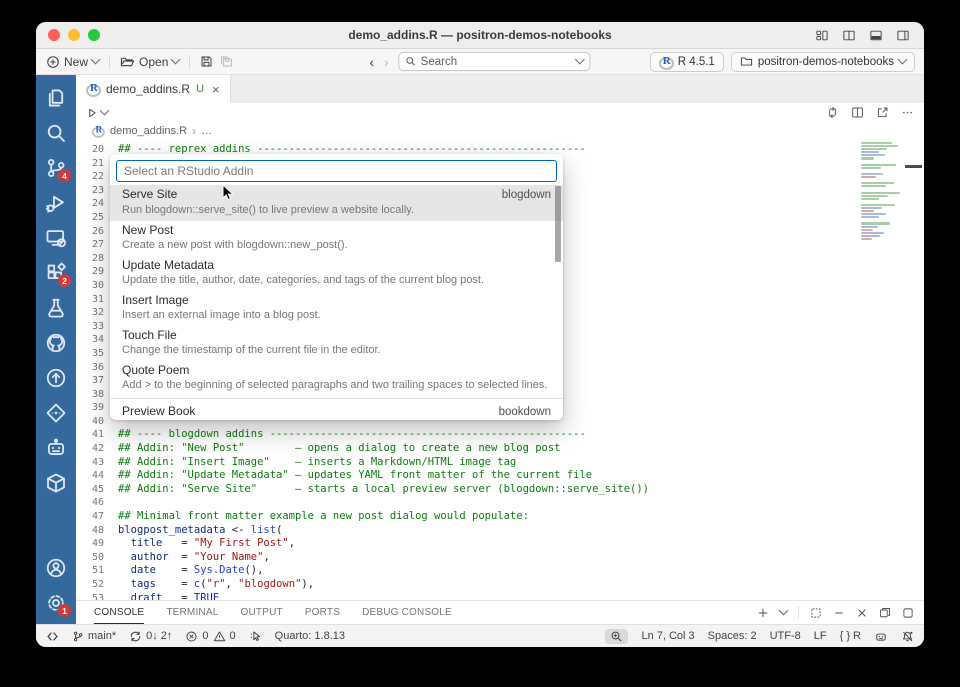 Image resolution: width=960 pixels, height=687 pixels. I want to click on navigate-back-button: ‹, so click(371, 62).